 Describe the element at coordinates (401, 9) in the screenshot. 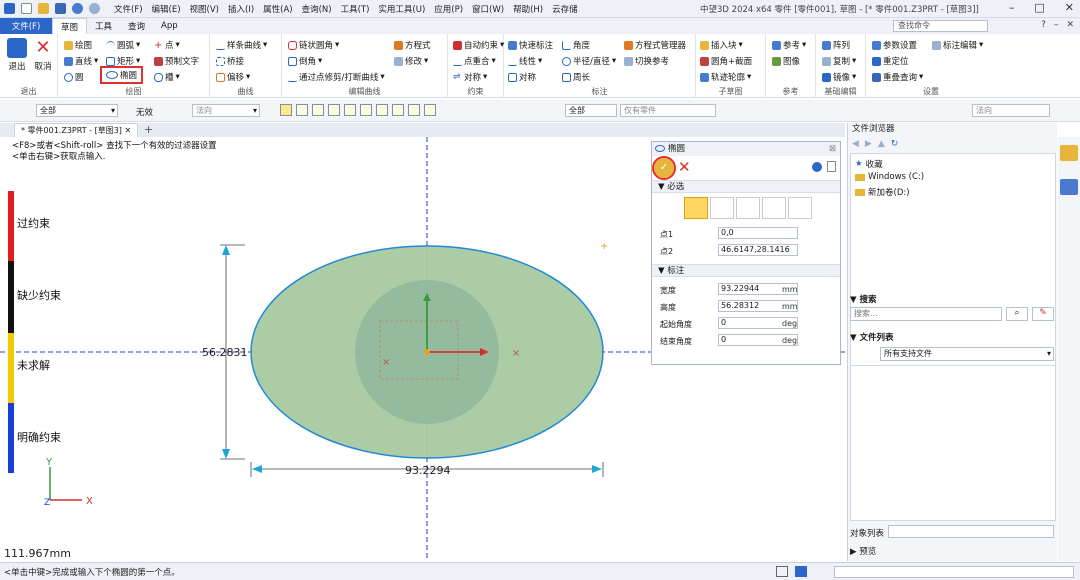

I see `menu-utilities: 实用工具(U)` at that location.